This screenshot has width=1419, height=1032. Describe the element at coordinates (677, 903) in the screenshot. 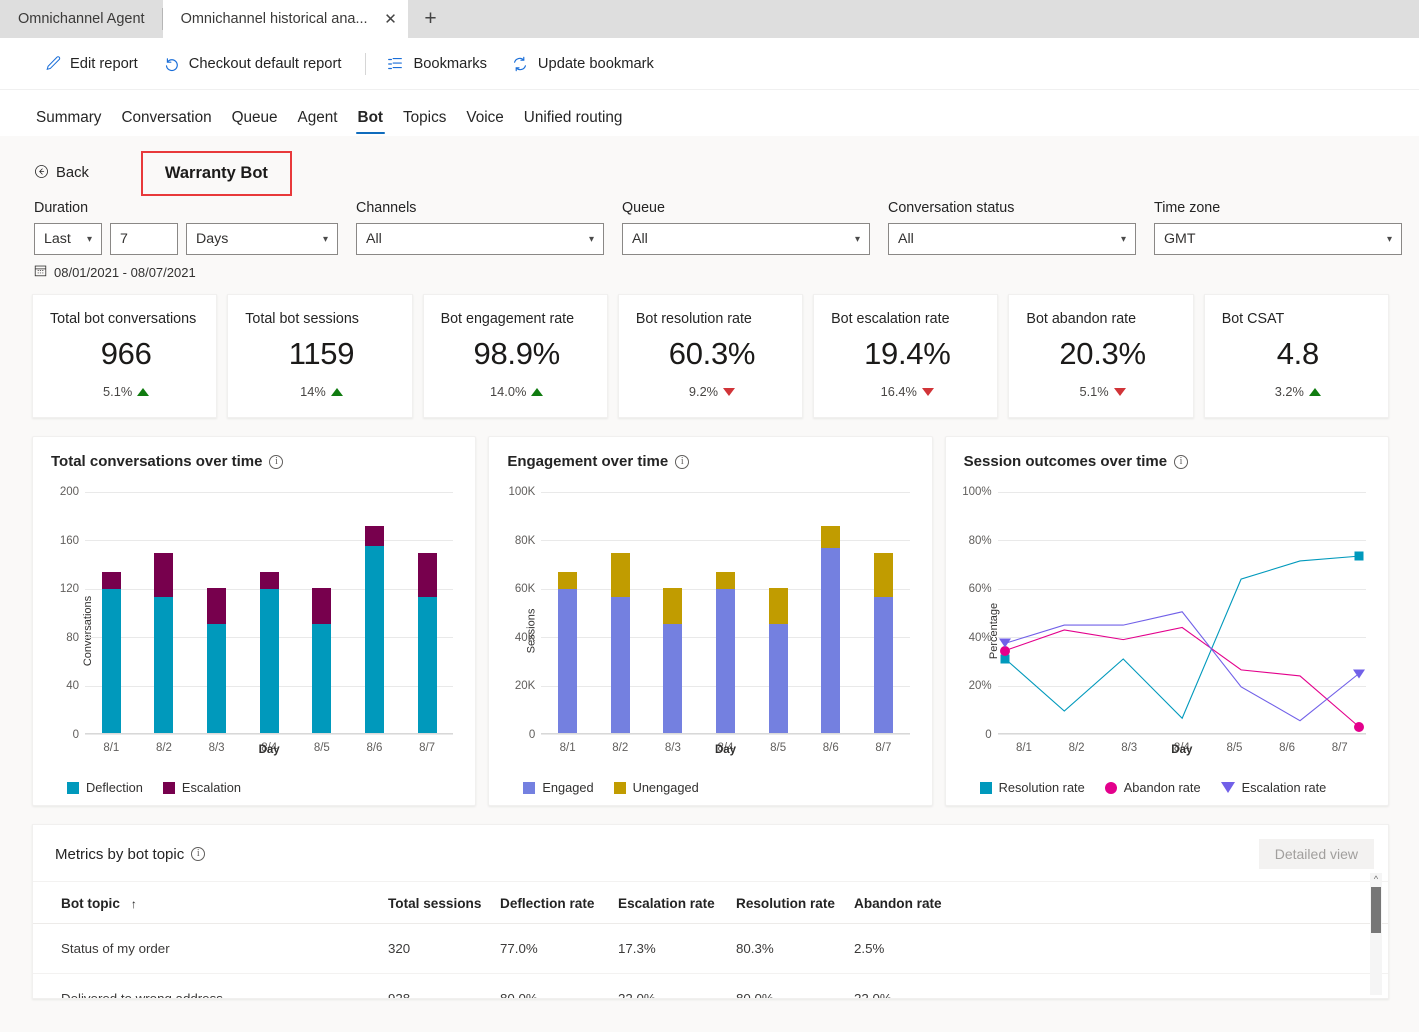

I see `column-header-escalation-rate: Escalation rate` at that location.